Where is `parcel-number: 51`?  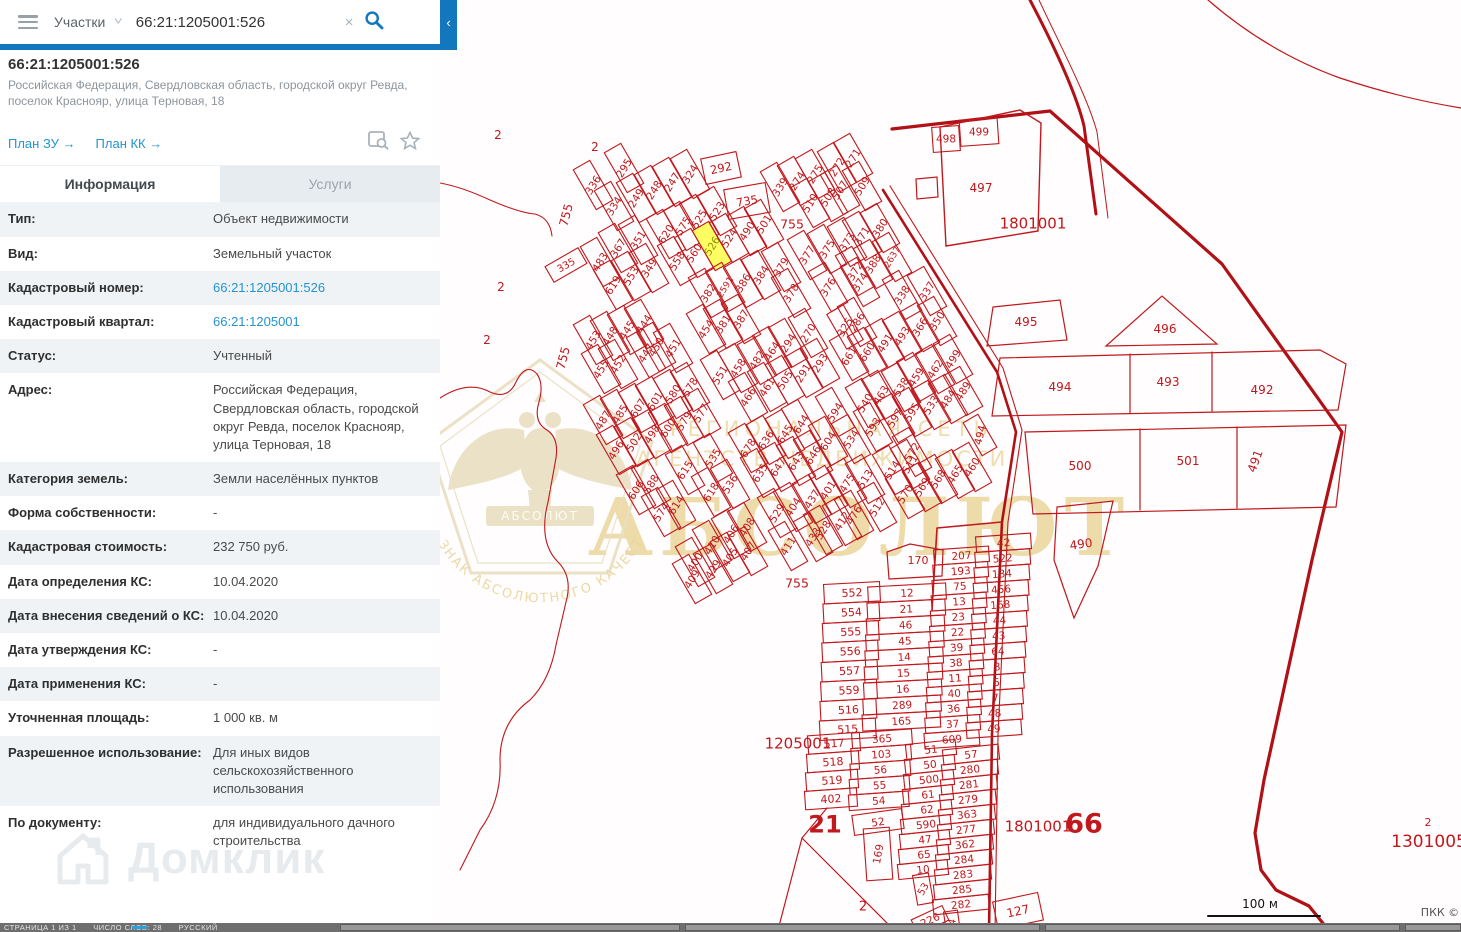
parcel-number: 51 is located at coordinates (931, 750).